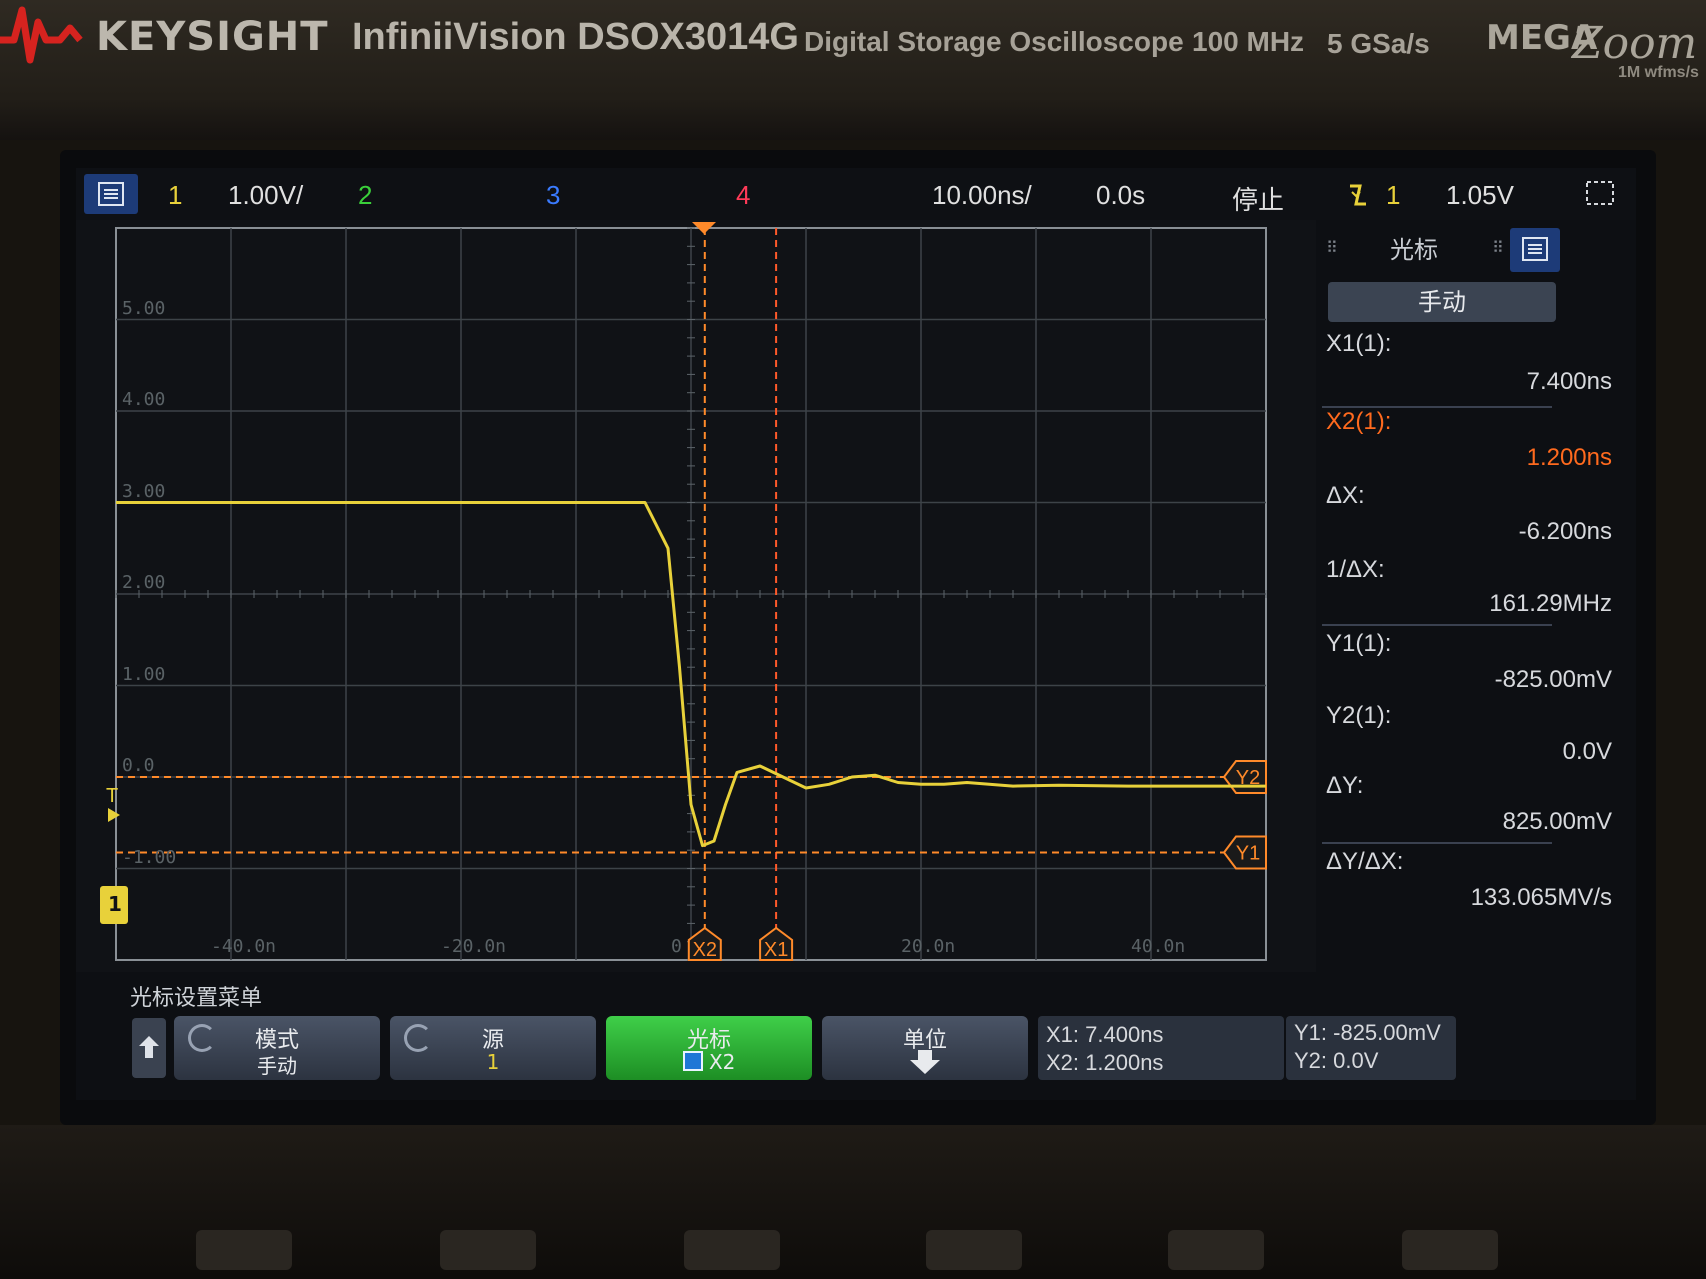 This screenshot has width=1706, height=1279. I want to click on delta-x-label: ΔX:, so click(1345, 495).